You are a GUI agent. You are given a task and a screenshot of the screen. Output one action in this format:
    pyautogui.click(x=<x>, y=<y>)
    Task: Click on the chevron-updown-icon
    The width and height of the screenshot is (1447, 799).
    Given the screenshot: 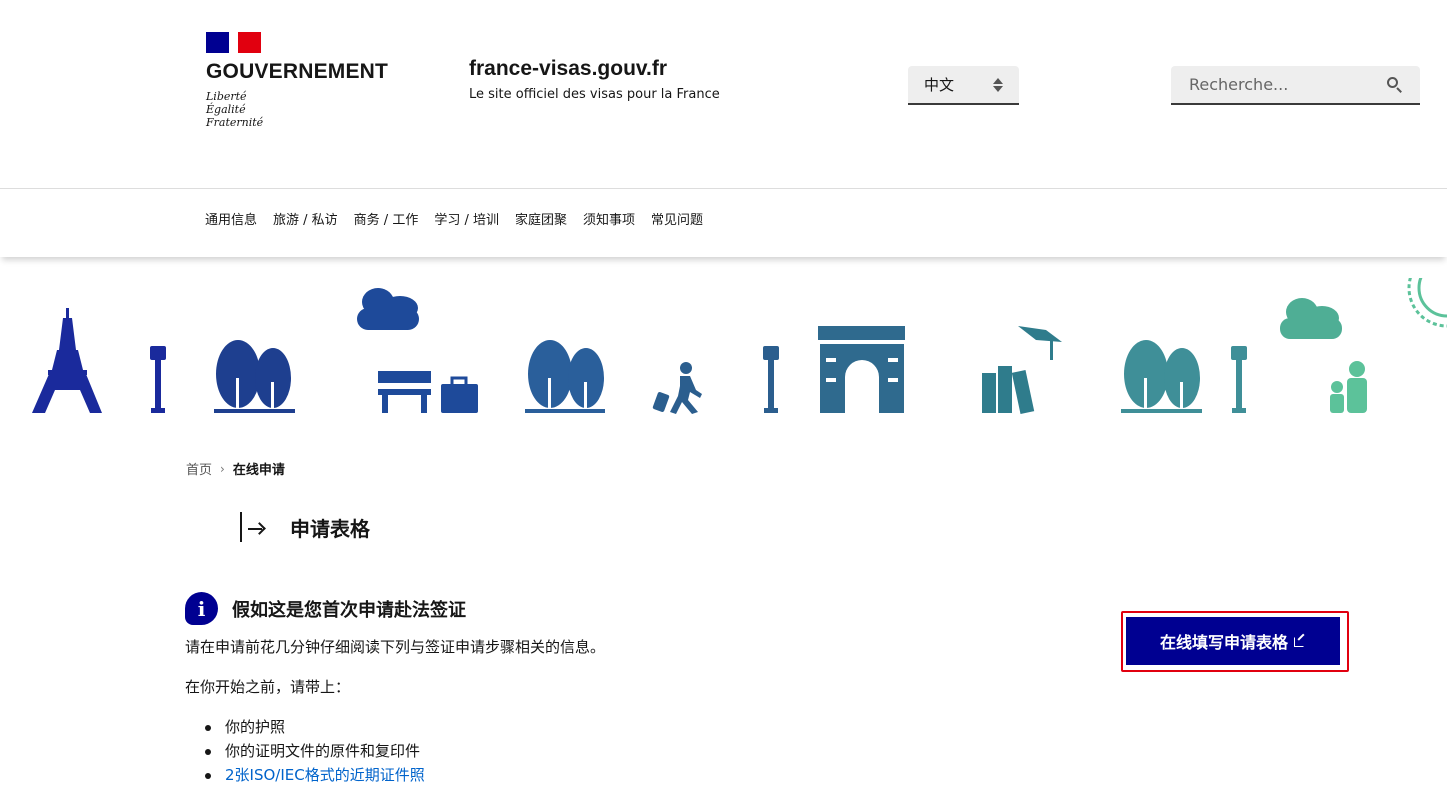 What is the action you would take?
    pyautogui.click(x=998, y=84)
    